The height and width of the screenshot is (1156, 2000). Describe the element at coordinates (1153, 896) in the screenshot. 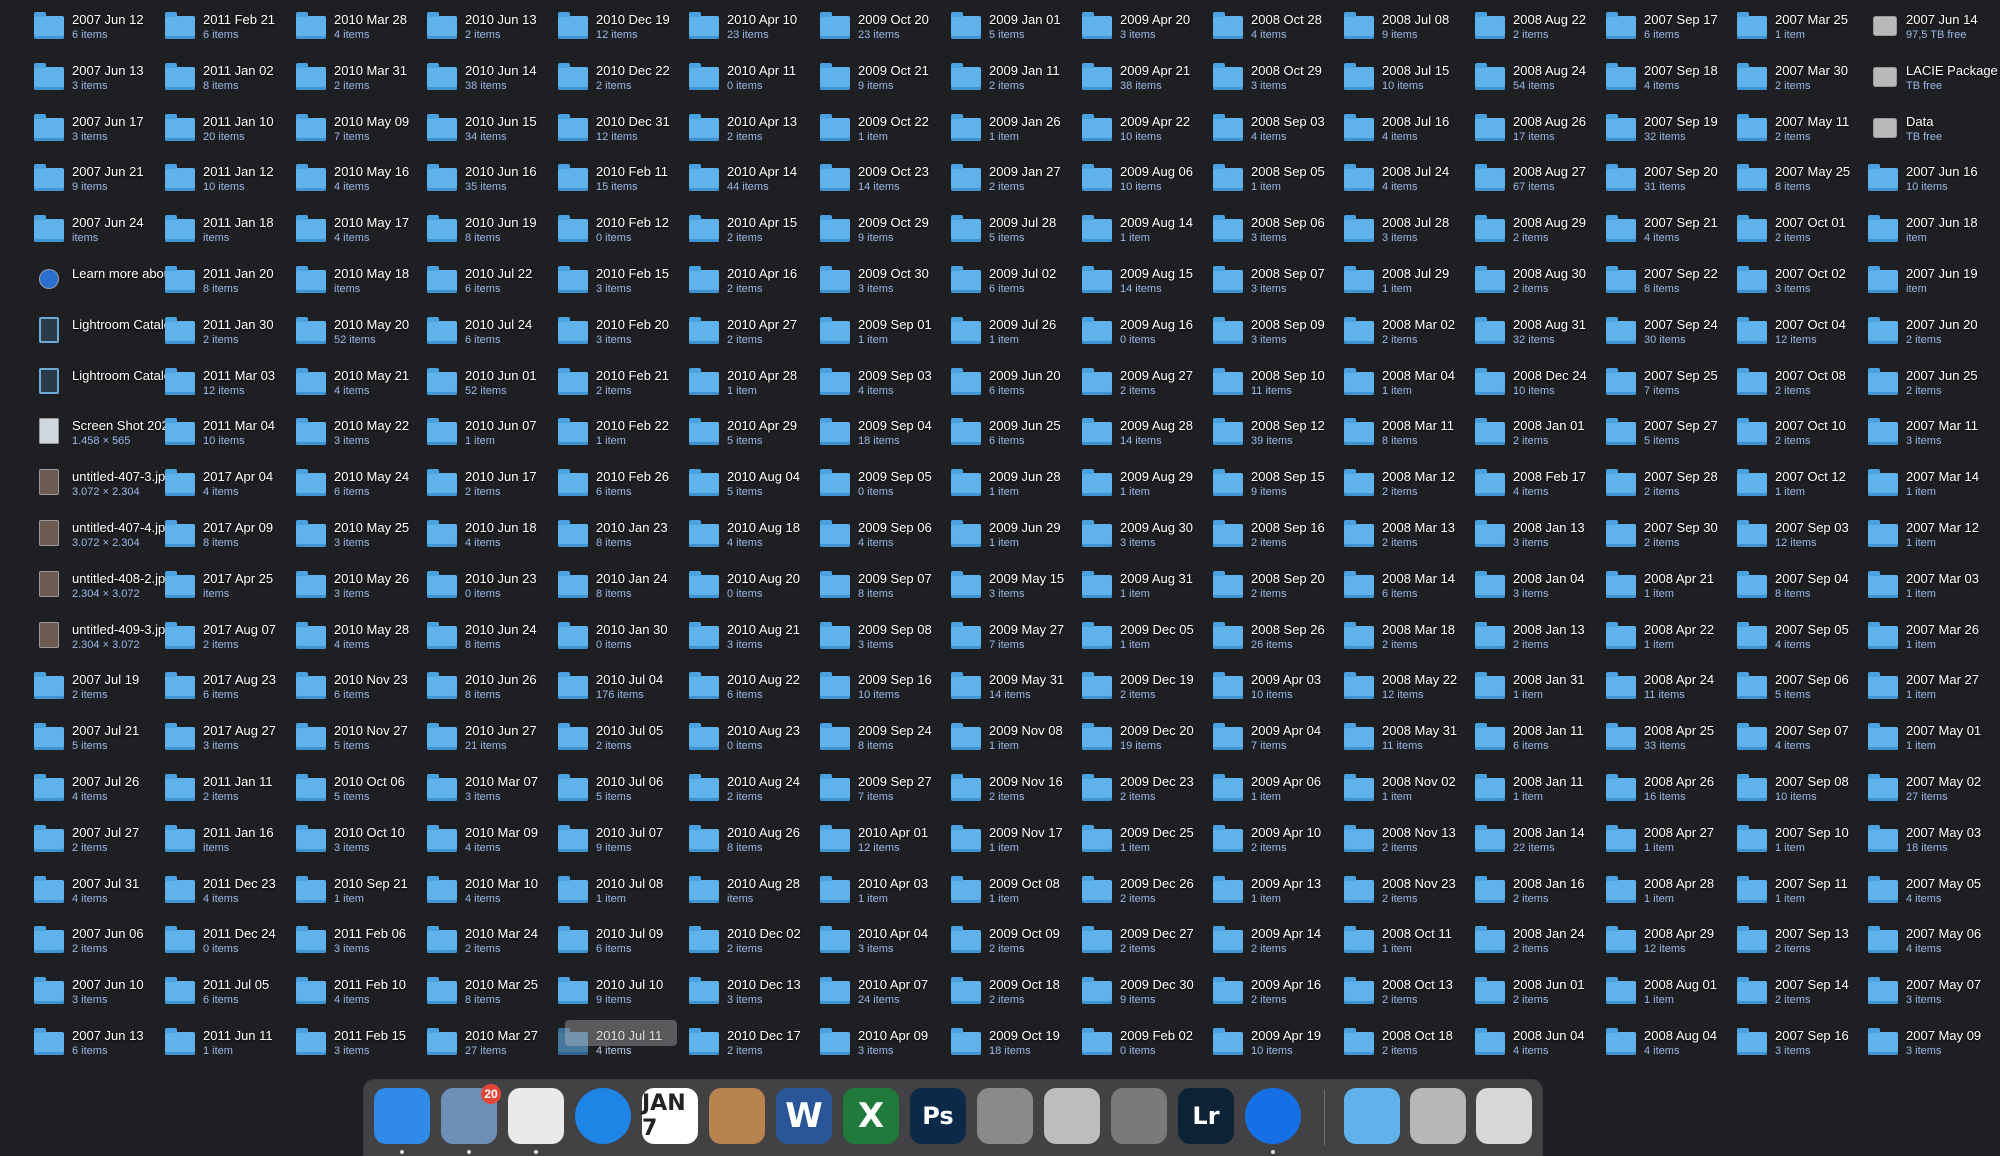

I see `desktop-folder: 2009 Dec 26 2 items` at that location.